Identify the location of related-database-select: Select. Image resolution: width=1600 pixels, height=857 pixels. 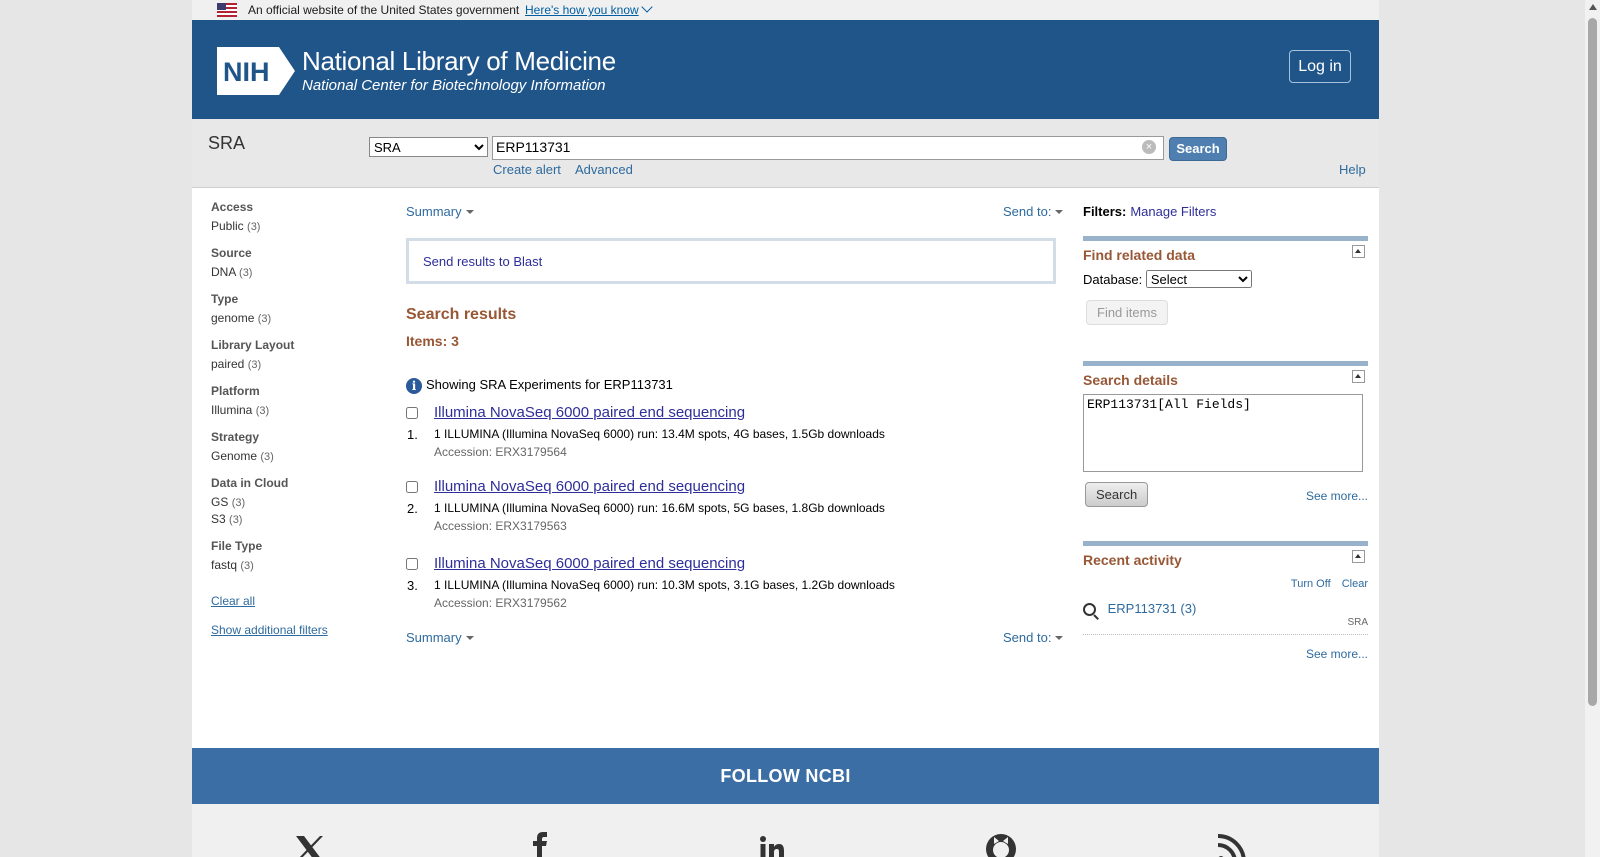
(1198, 279).